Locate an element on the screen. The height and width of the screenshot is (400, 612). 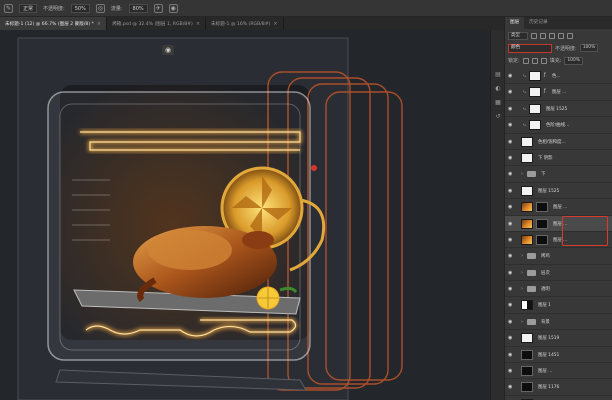
filter-shape-icon is located at coordinates (561, 35).